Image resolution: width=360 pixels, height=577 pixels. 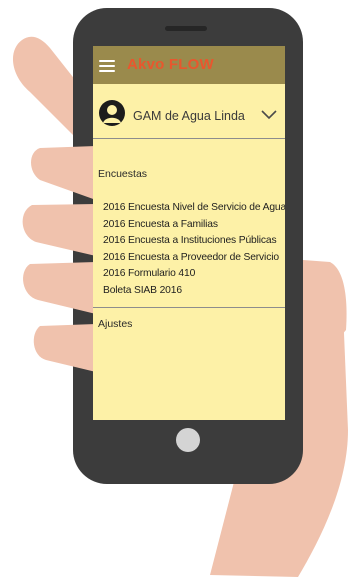 I want to click on survey-item: 2016 Encuesta Nivel de Servicio de Agua, so click(x=194, y=208).